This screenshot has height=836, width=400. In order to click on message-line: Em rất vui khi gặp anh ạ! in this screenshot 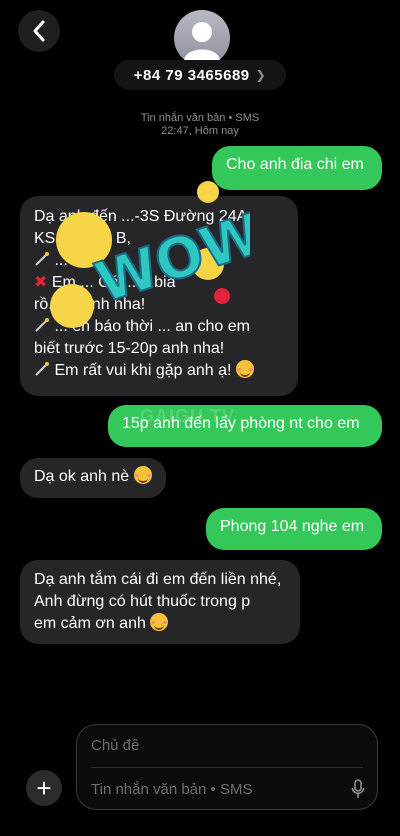, I will do `click(159, 371)`.